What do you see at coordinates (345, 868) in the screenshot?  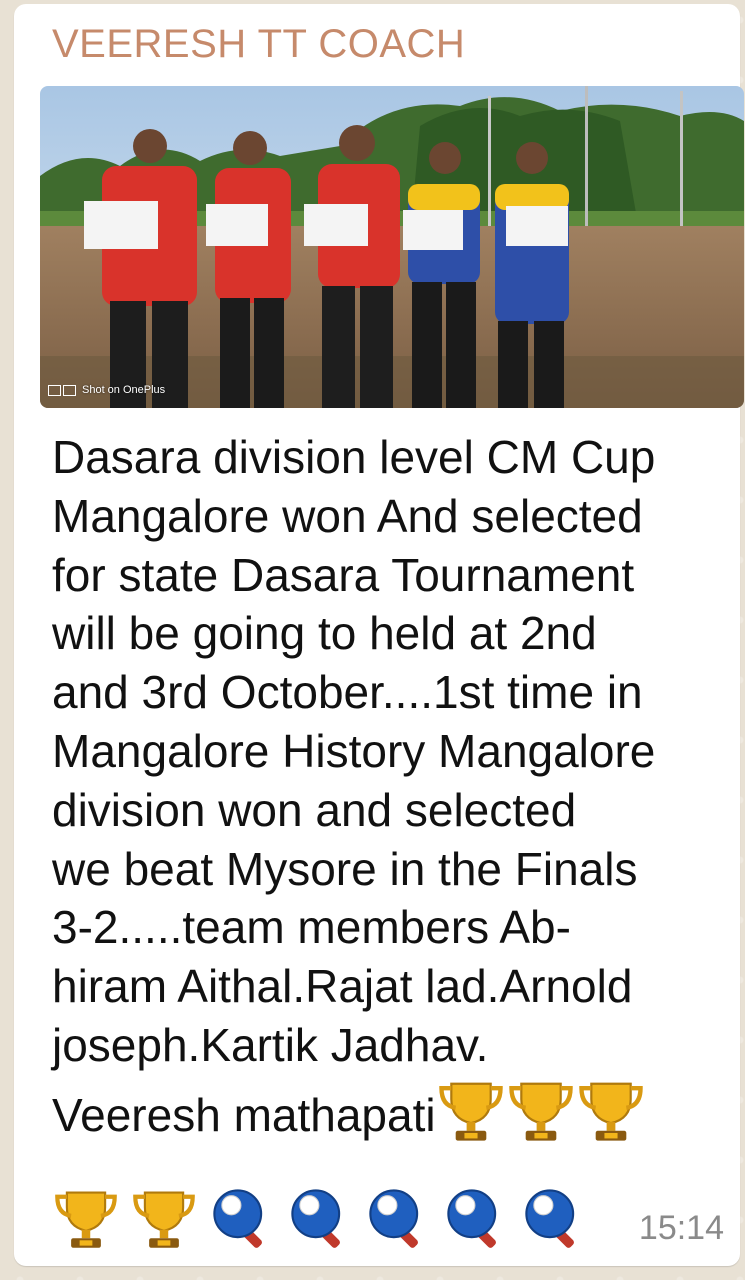 I see `message-line: we beat Mysore in the Finals` at bounding box center [345, 868].